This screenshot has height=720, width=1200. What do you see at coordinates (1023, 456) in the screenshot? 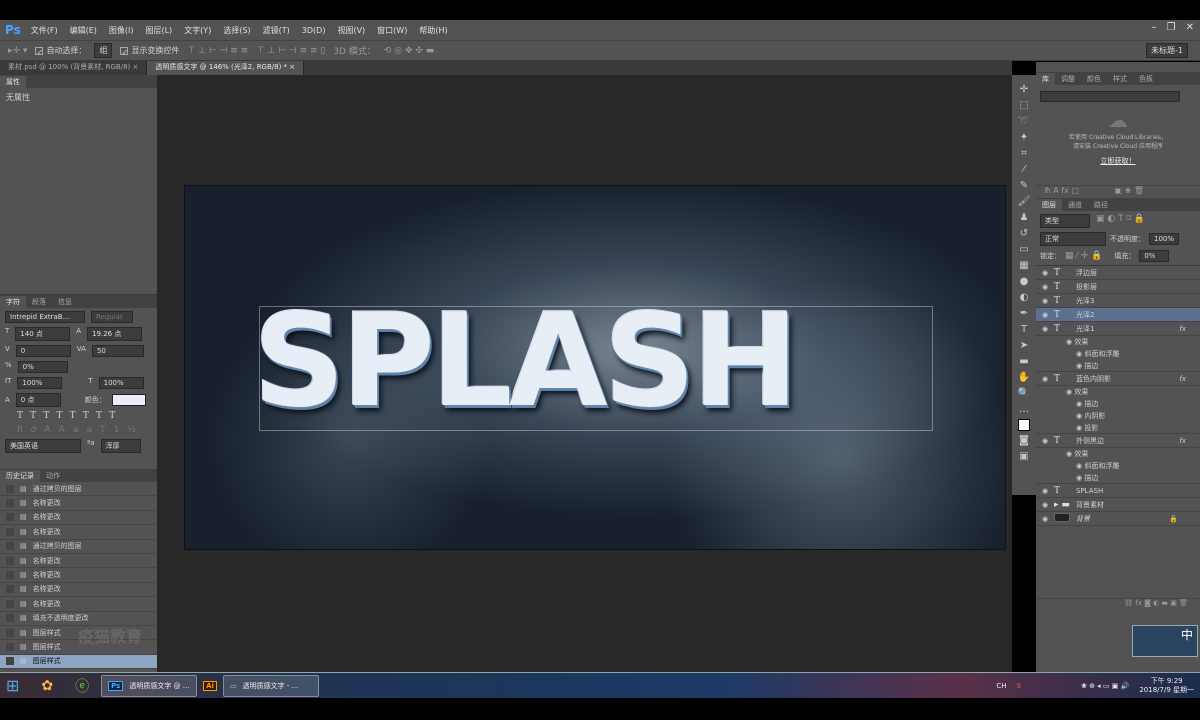
I see `screen-mode-icon: ▣` at bounding box center [1023, 456].